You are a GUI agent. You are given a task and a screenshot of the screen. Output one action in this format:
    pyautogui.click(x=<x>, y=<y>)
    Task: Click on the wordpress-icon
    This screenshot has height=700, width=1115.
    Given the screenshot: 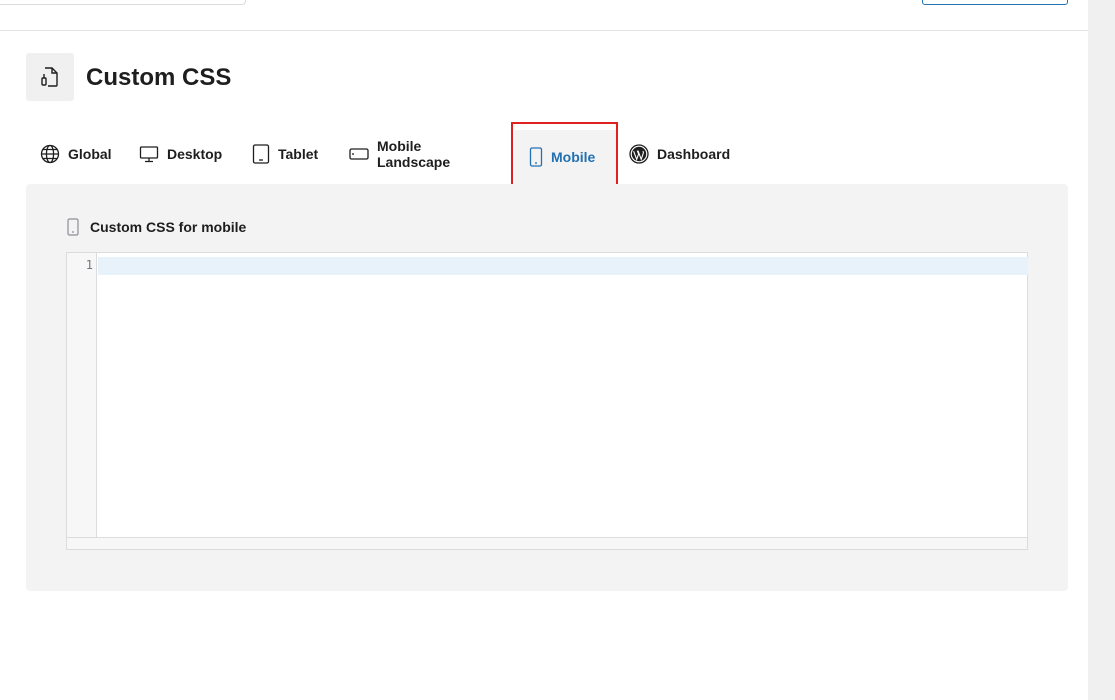 What is the action you would take?
    pyautogui.click(x=639, y=154)
    